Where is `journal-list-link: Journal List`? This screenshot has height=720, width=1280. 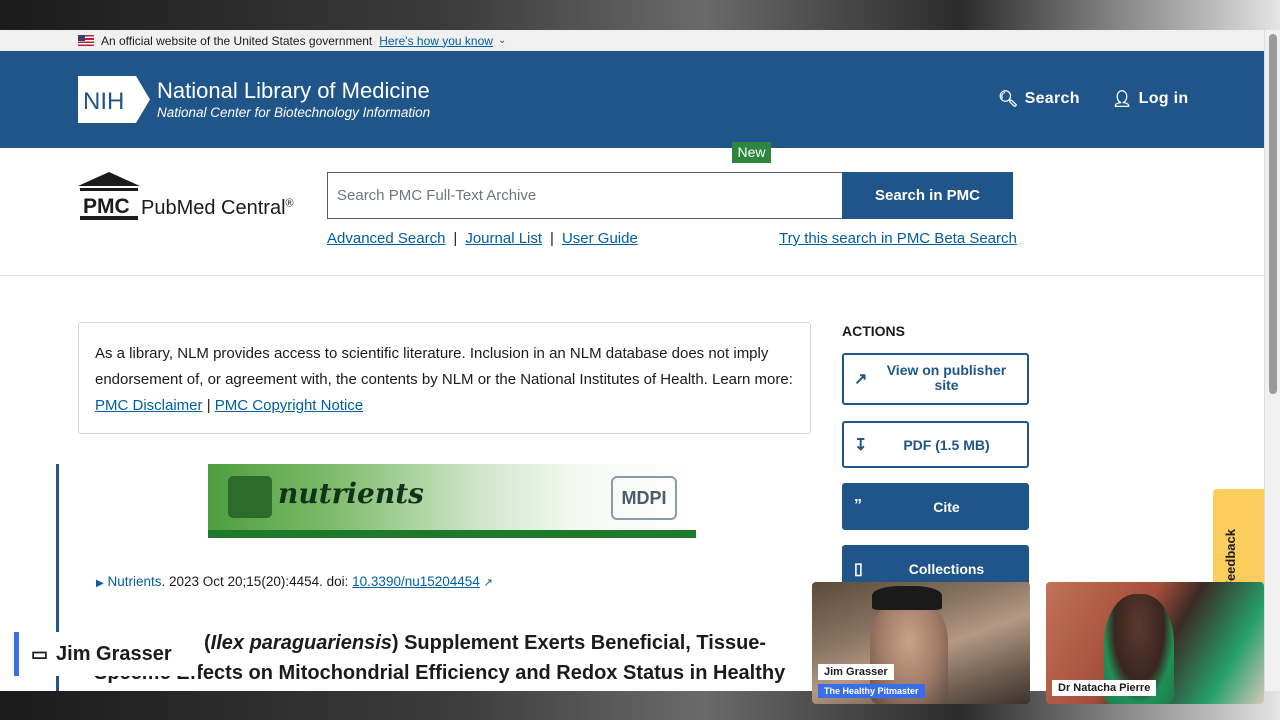
journal-list-link: Journal List is located at coordinates (503, 238).